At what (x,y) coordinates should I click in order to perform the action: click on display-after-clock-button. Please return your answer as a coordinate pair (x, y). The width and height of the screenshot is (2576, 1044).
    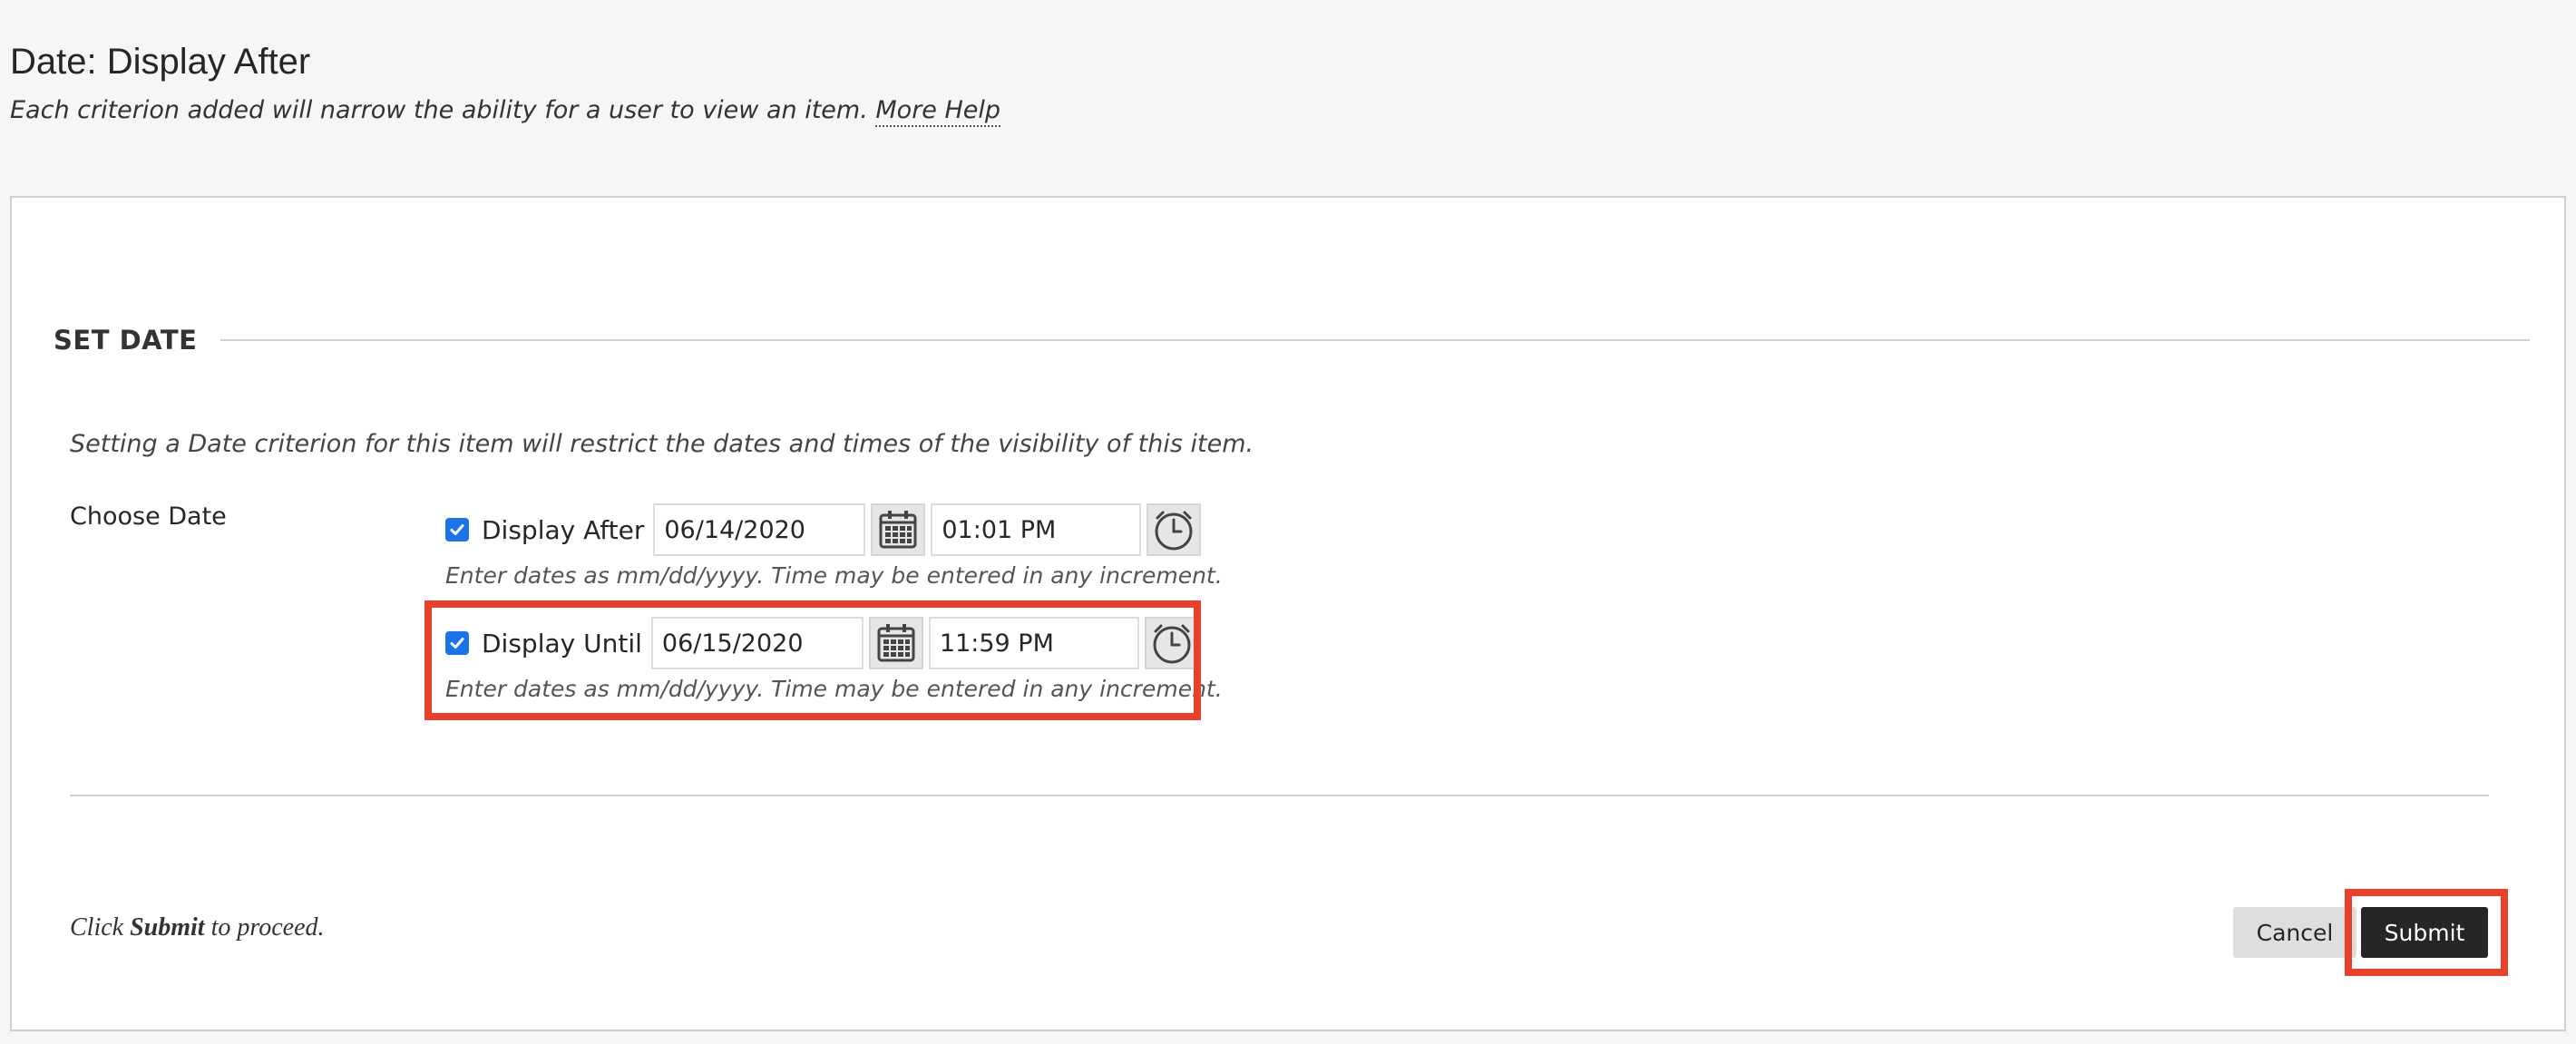
    Looking at the image, I should click on (1174, 529).